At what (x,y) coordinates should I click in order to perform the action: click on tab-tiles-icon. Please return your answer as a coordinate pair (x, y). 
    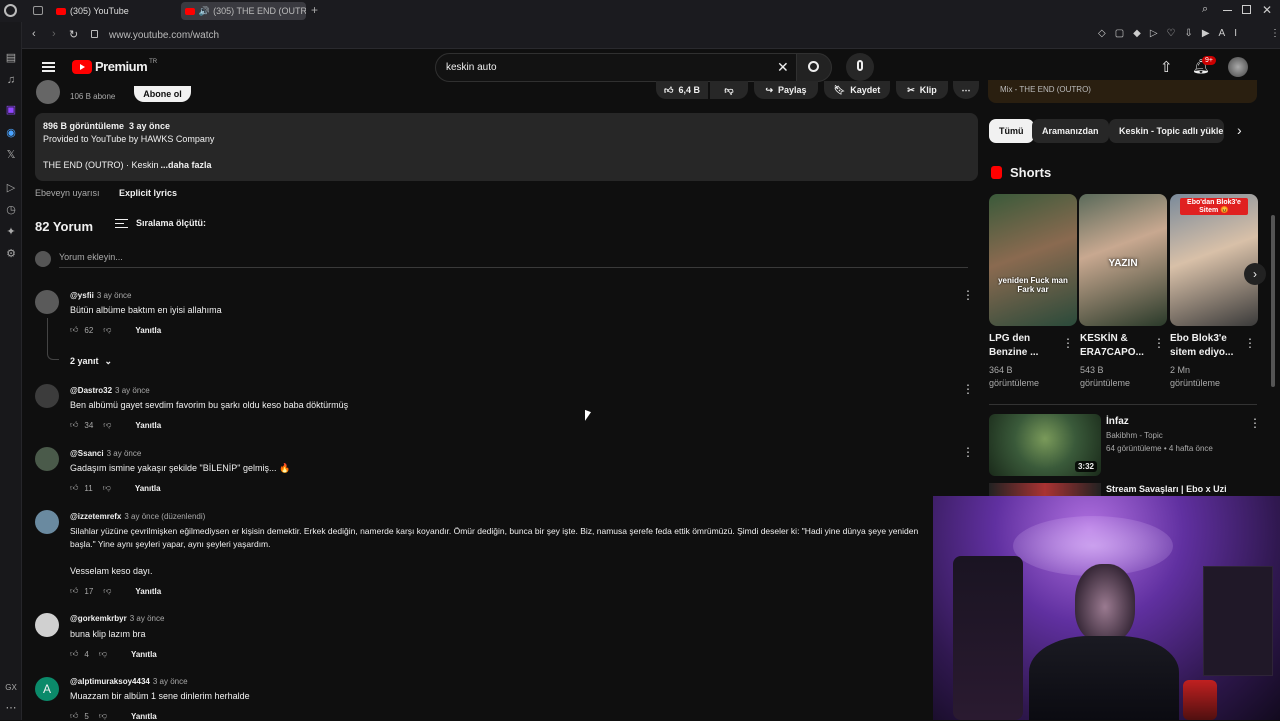
    Looking at the image, I should click on (38, 10).